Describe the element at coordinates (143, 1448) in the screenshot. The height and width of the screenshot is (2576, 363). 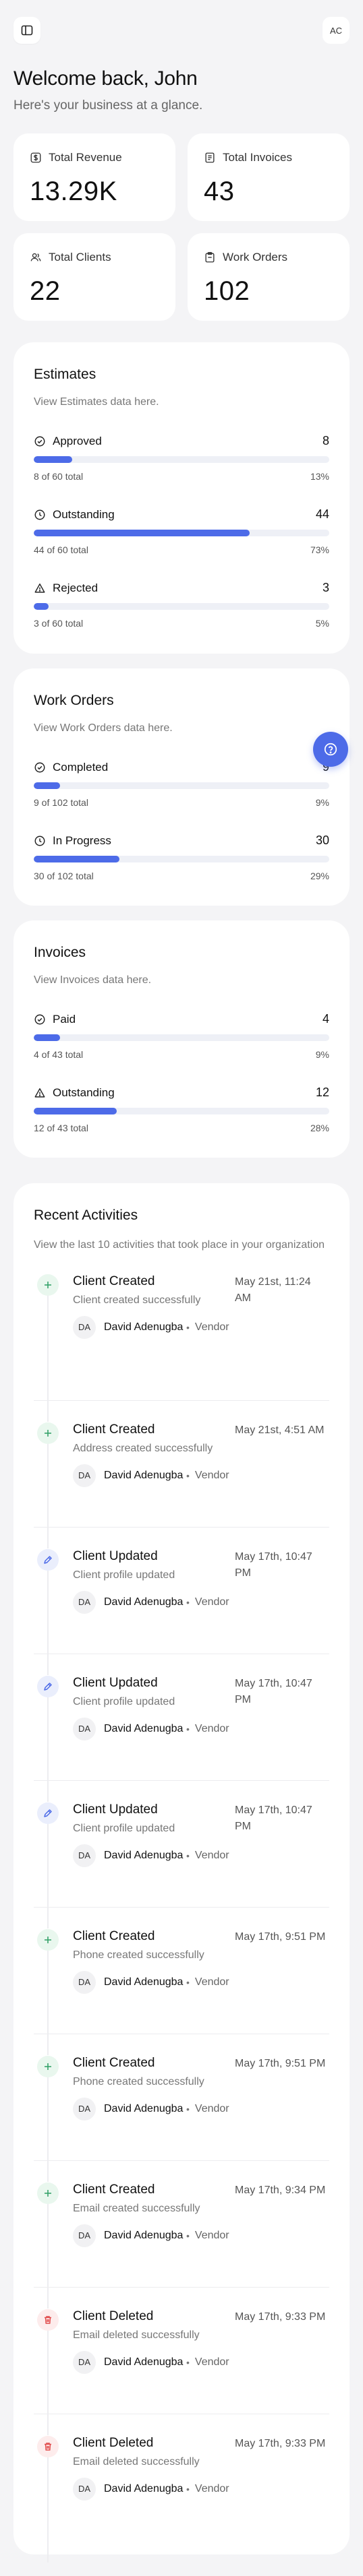
I see `activity-description: Address created successfully` at that location.